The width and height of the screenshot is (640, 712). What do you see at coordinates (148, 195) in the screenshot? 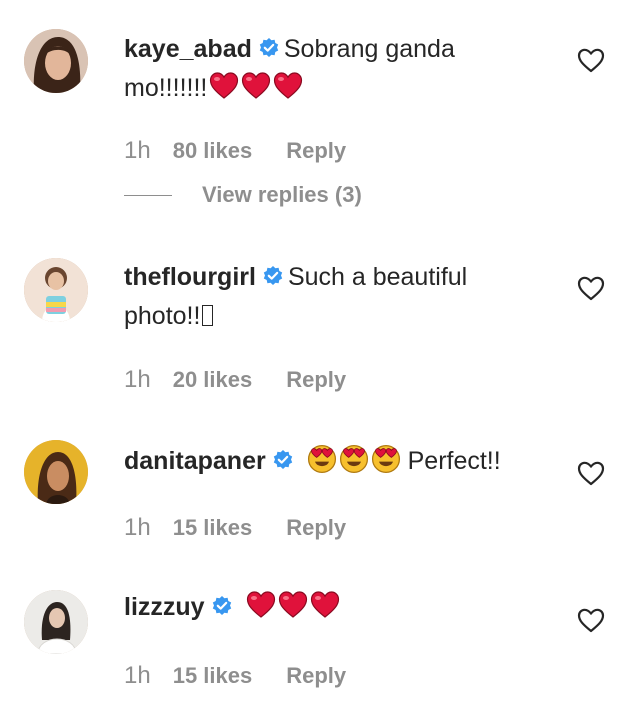
I see `divider-line` at bounding box center [148, 195].